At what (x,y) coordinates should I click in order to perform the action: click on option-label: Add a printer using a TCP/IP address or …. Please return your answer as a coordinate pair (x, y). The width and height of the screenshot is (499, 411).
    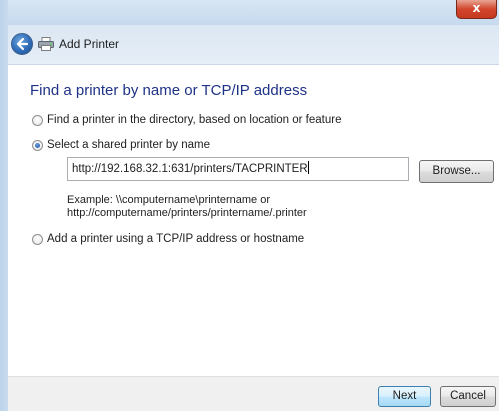
    Looking at the image, I should click on (176, 239).